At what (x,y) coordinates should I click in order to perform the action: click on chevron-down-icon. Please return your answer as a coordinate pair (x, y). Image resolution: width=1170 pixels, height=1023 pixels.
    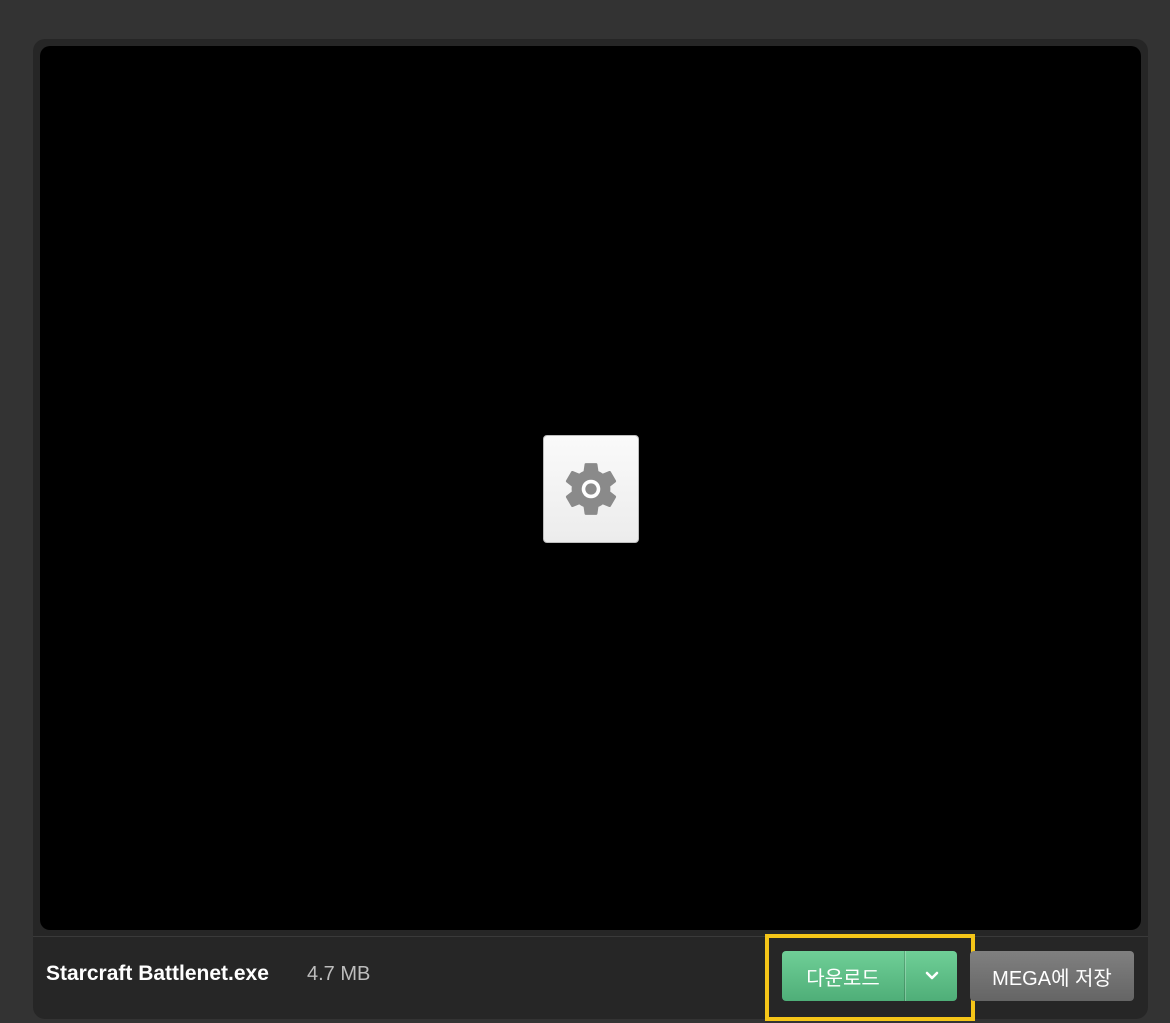
    Looking at the image, I should click on (931, 975).